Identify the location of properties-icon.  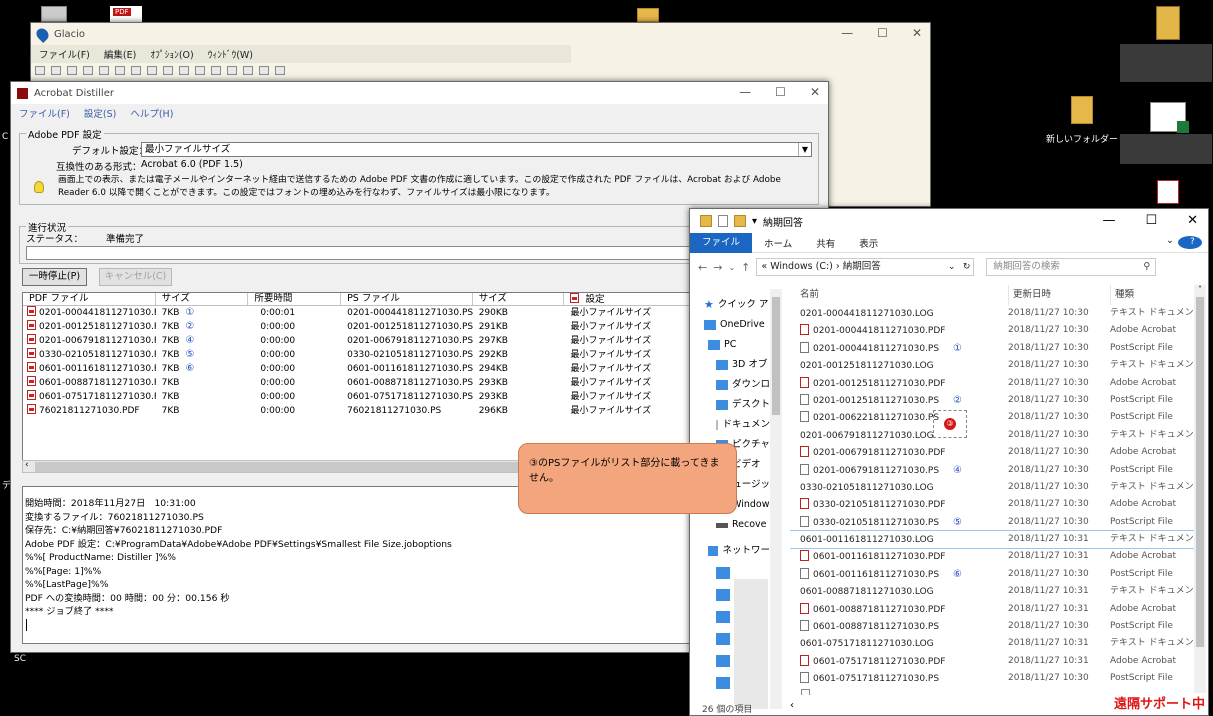
(723, 221).